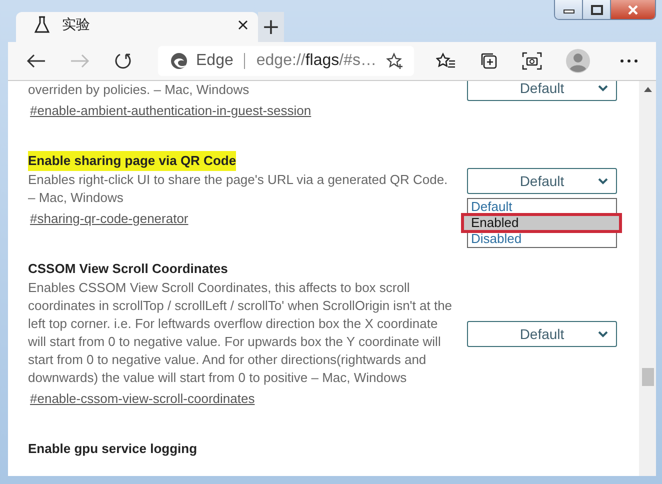  Describe the element at coordinates (238, 189) in the screenshot. I see `flag-description: Enables right-click UI to share the page's URL via a generated QR Code. – Mac, Windows` at that location.